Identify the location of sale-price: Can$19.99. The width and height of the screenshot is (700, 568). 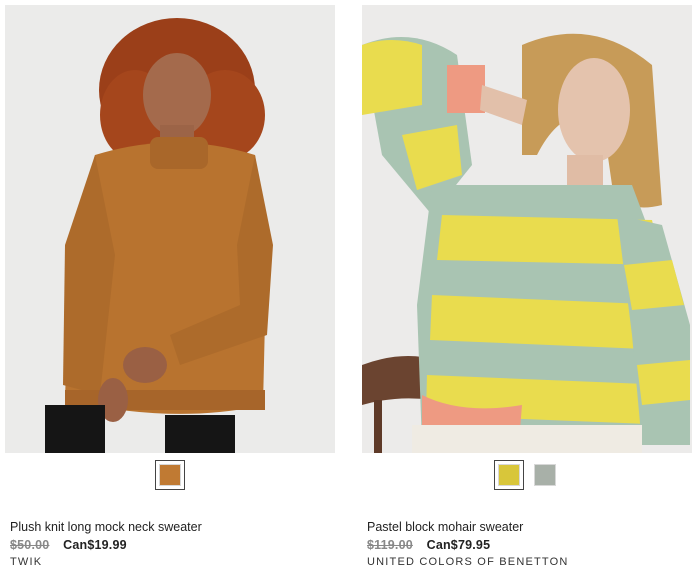
(95, 545).